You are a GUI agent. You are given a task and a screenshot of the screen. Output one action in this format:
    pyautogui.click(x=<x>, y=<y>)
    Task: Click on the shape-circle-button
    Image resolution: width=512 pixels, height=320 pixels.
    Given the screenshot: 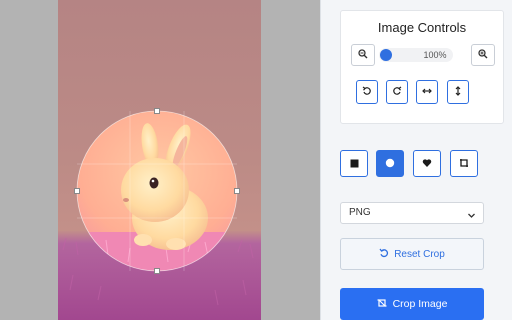 What is the action you would take?
    pyautogui.click(x=390, y=163)
    